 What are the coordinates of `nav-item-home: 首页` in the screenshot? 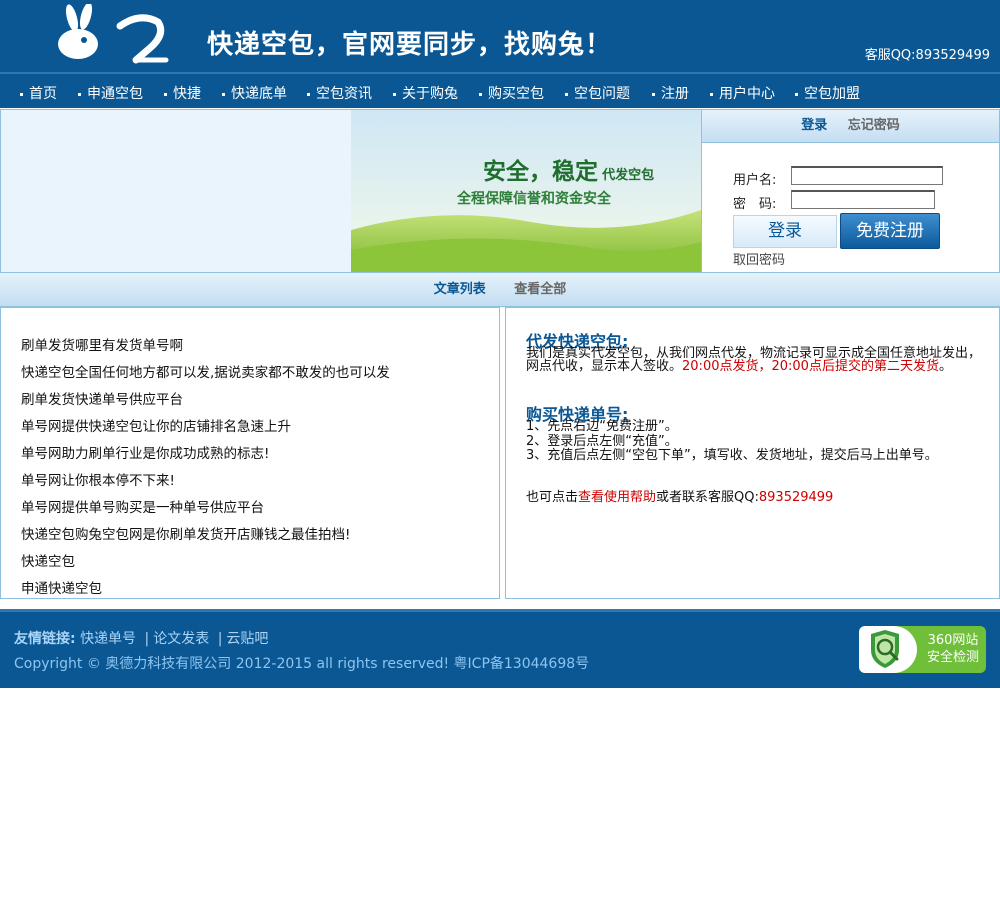 It's located at (38, 93).